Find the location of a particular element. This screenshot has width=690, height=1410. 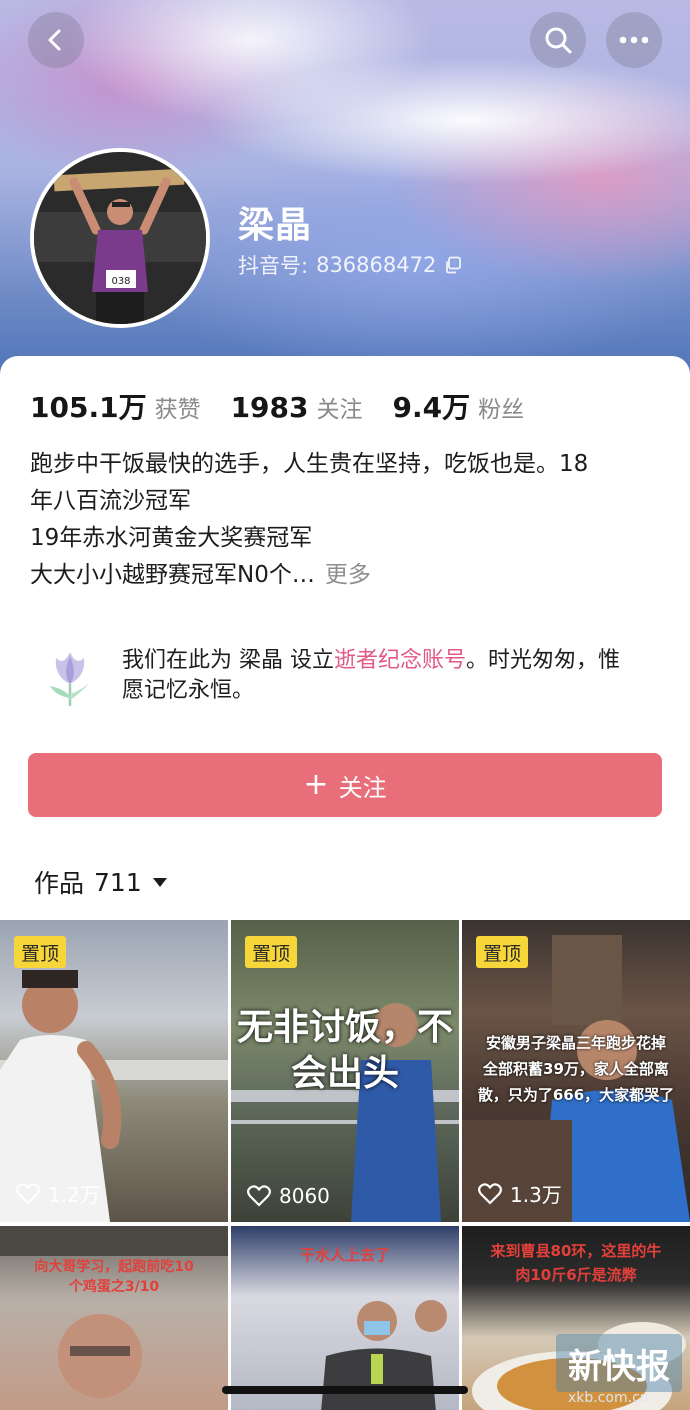

video-likes-count: 8060 is located at coordinates (304, 1196).